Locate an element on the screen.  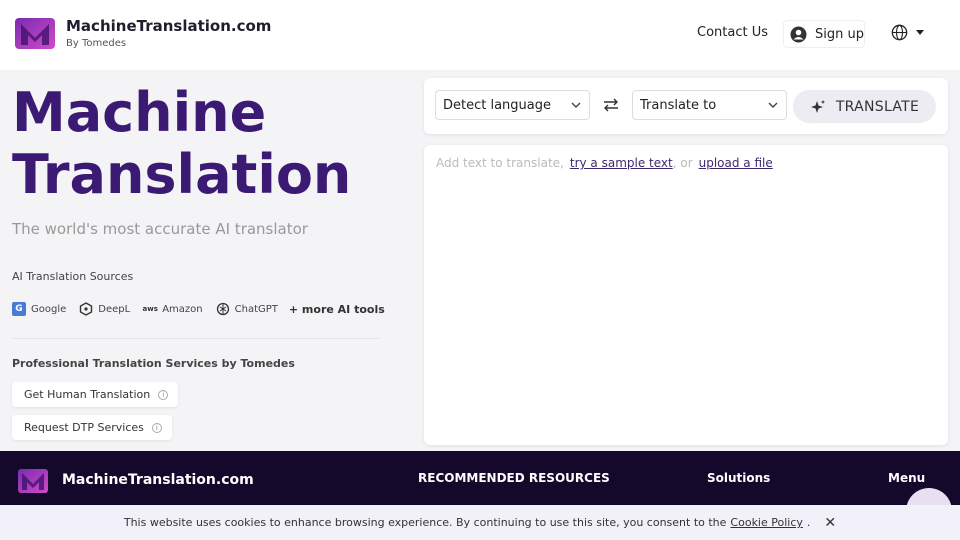
sparkle-icon is located at coordinates (817, 106).